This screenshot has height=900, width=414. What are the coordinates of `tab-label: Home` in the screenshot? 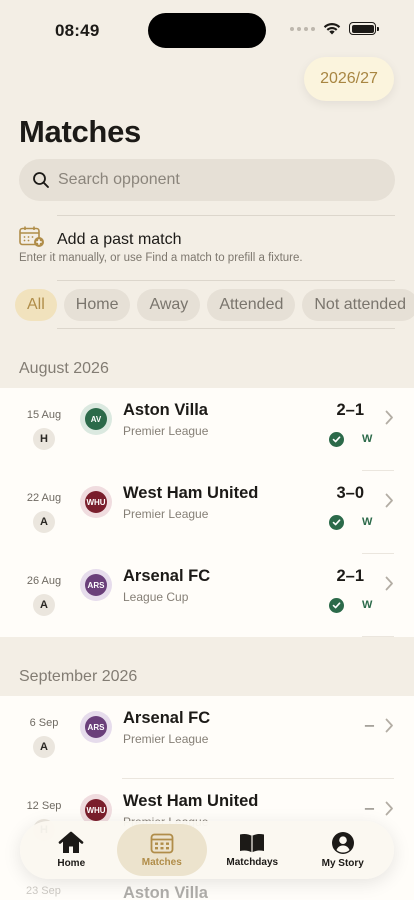 It's located at (71, 863).